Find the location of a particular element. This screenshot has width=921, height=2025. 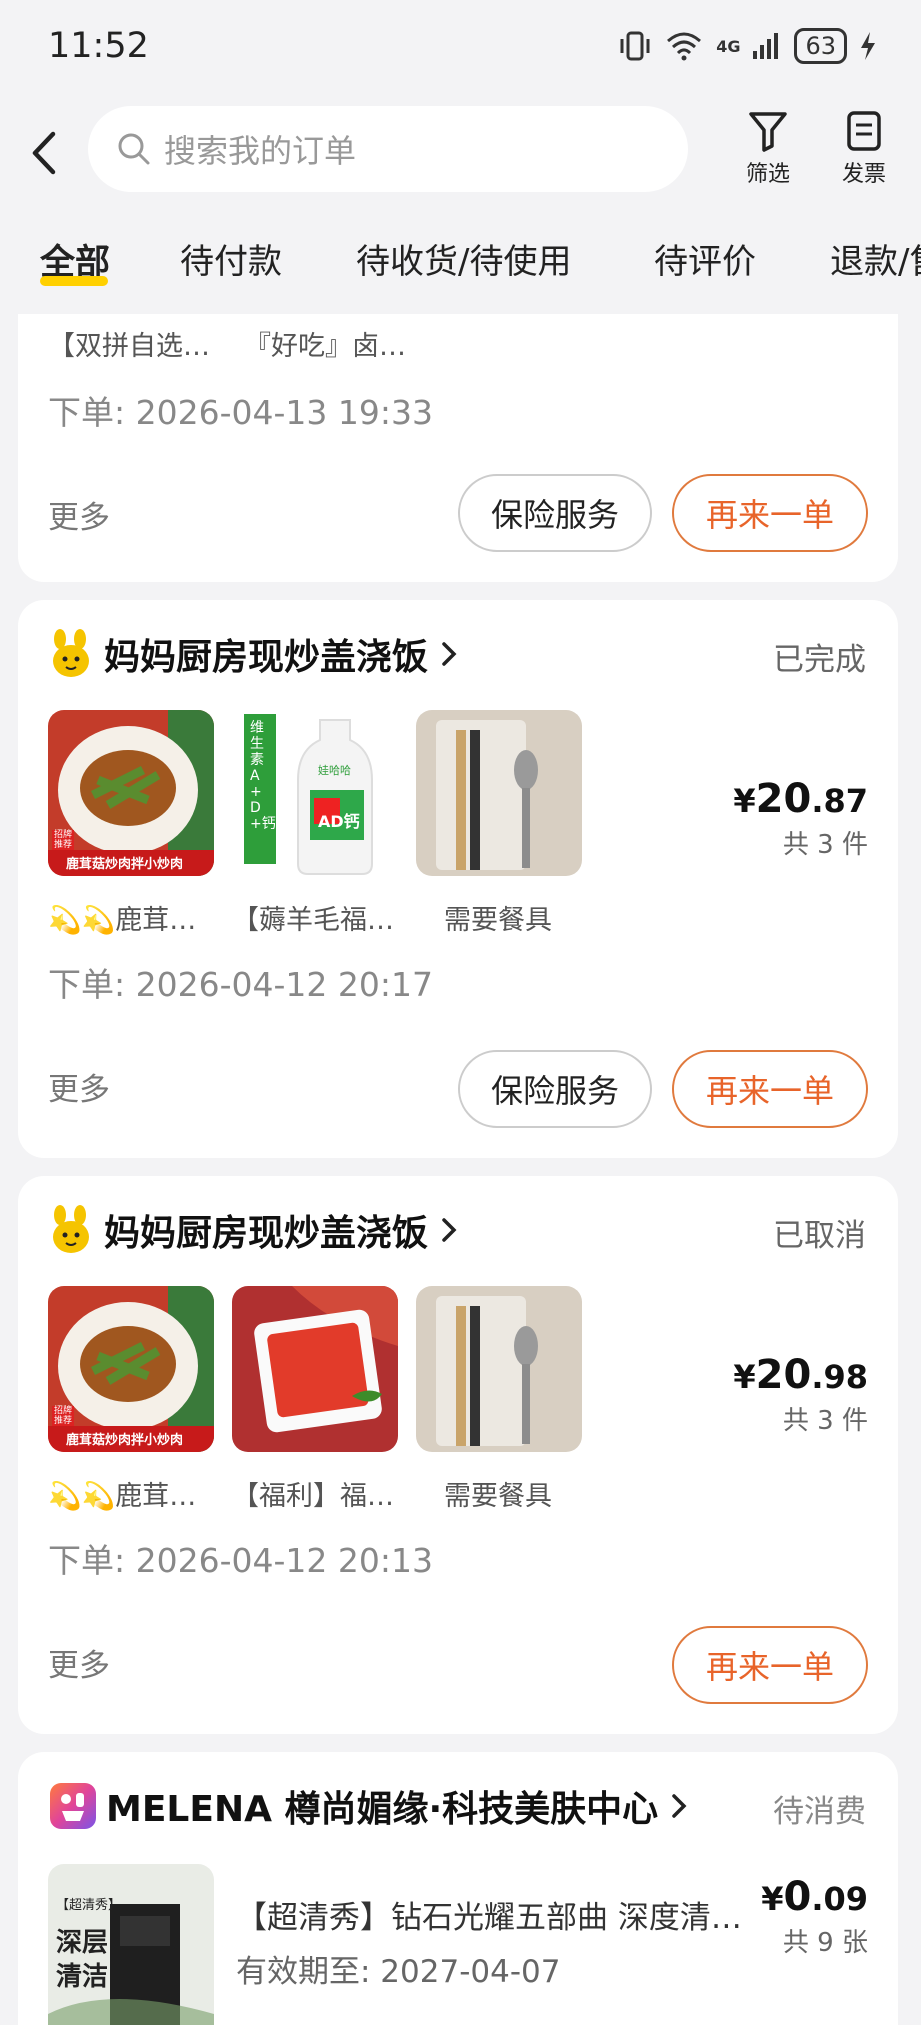

thumb-title-2: 清洁 is located at coordinates (82, 1977).